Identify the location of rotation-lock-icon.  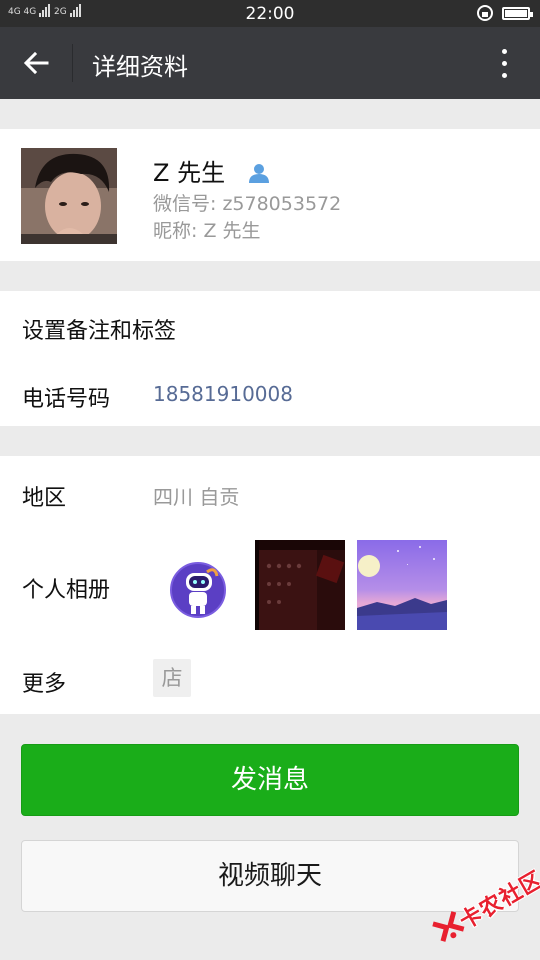
(485, 13).